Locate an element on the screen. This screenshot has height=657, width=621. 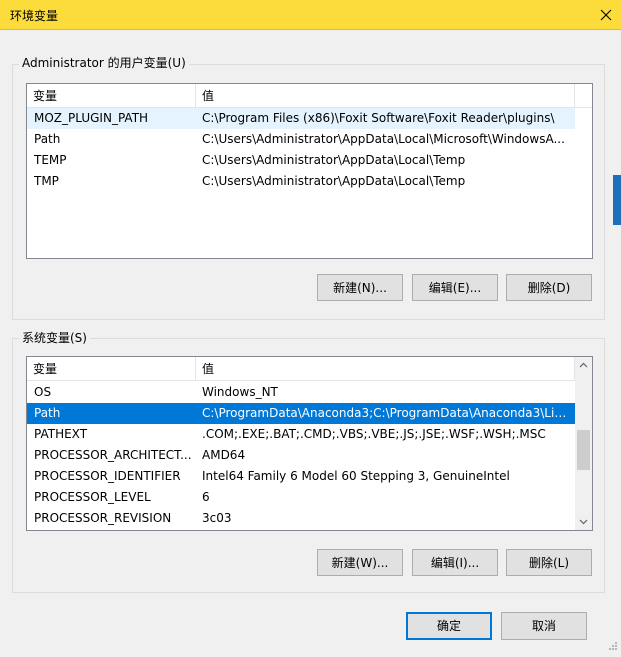
window-title: 环境变量 is located at coordinates (34, 16).